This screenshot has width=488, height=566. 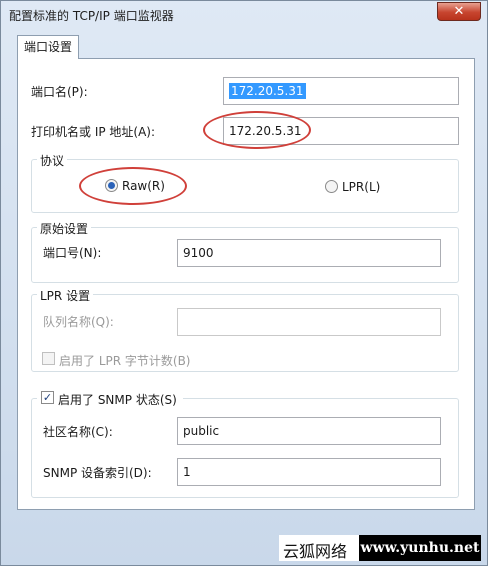 I want to click on port-name-value: 172.20.5.31, so click(x=267, y=91).